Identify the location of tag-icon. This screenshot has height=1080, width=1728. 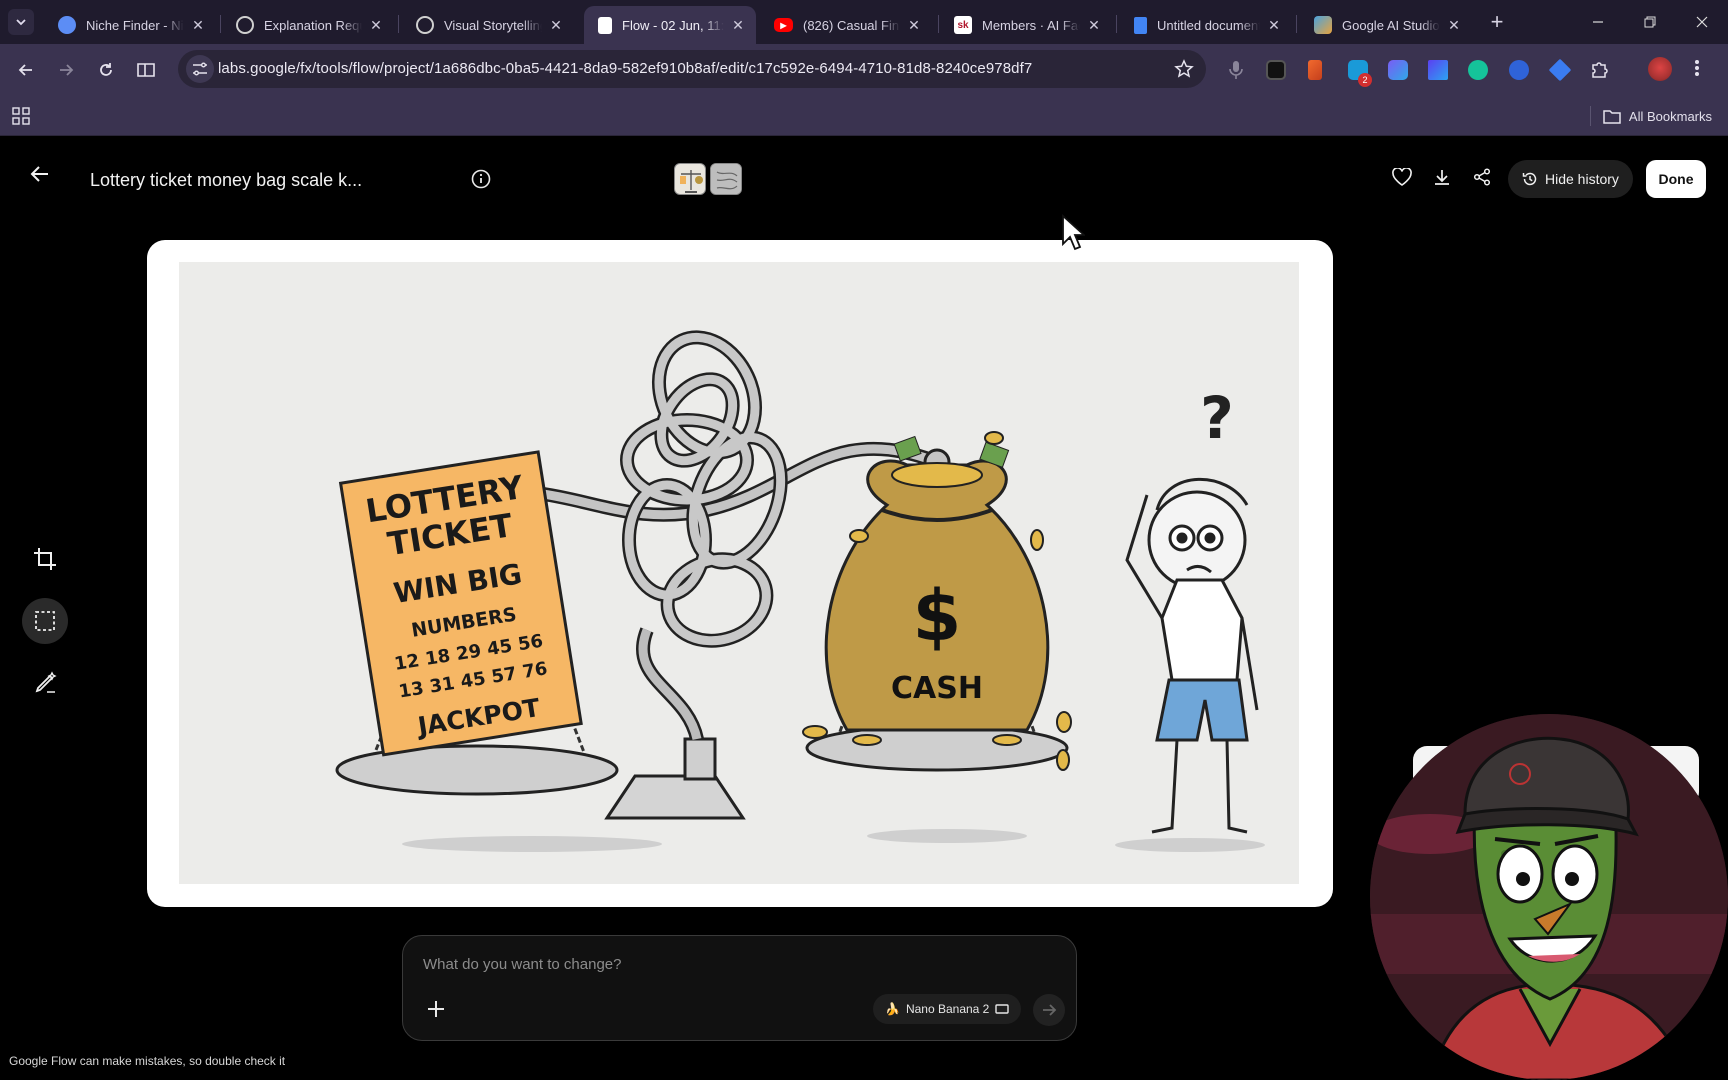
(1560, 70).